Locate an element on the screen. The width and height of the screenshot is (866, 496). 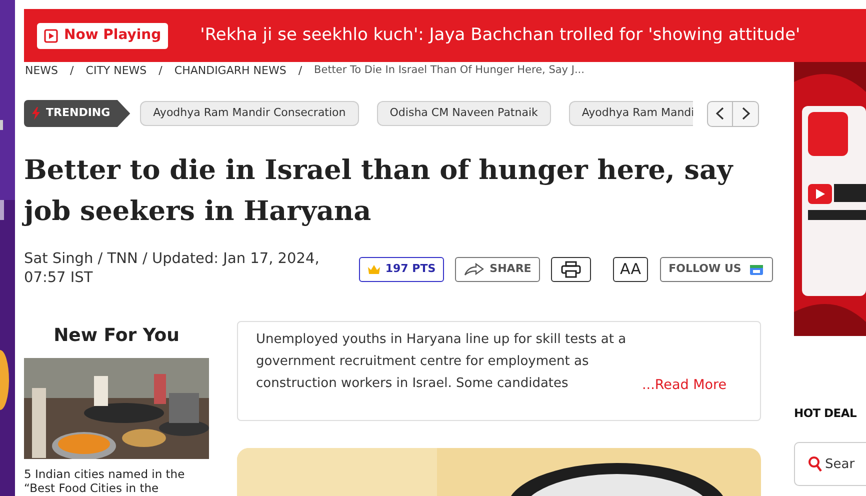
news-icon is located at coordinates (756, 270).